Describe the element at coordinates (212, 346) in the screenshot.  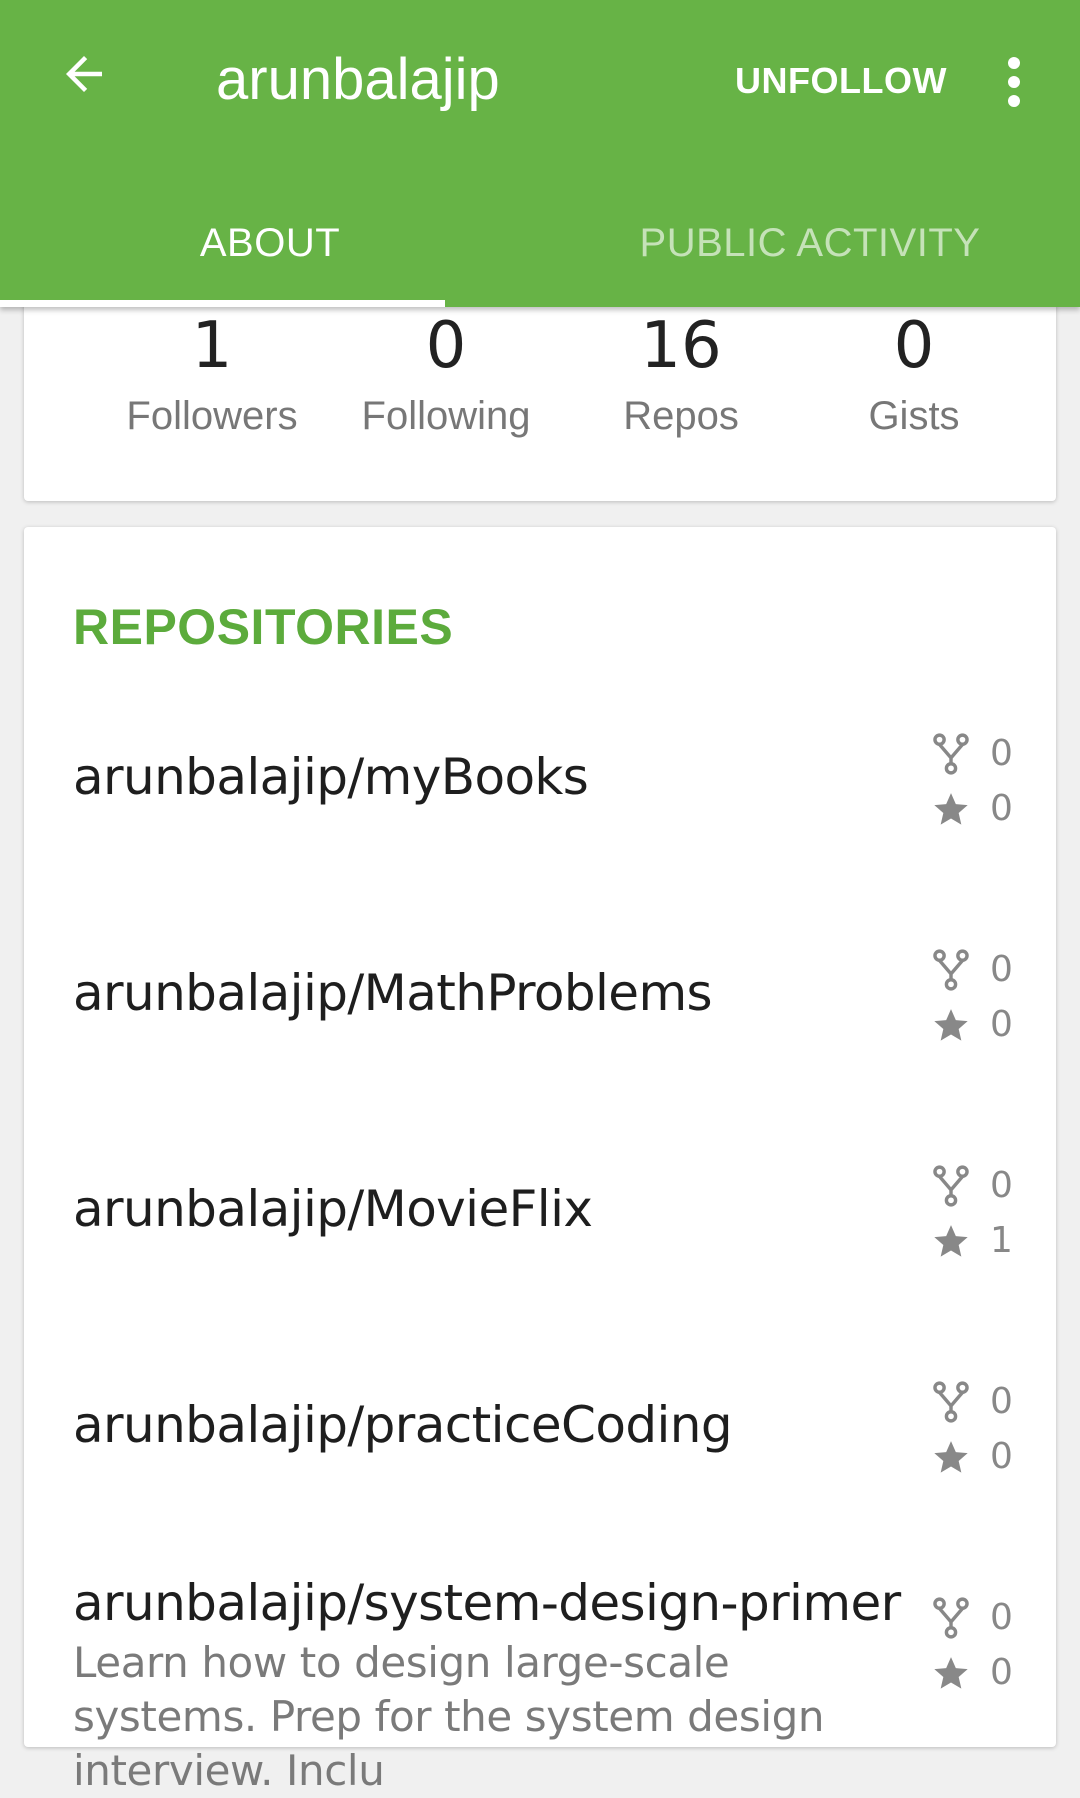
I see `stat-value: 1` at that location.